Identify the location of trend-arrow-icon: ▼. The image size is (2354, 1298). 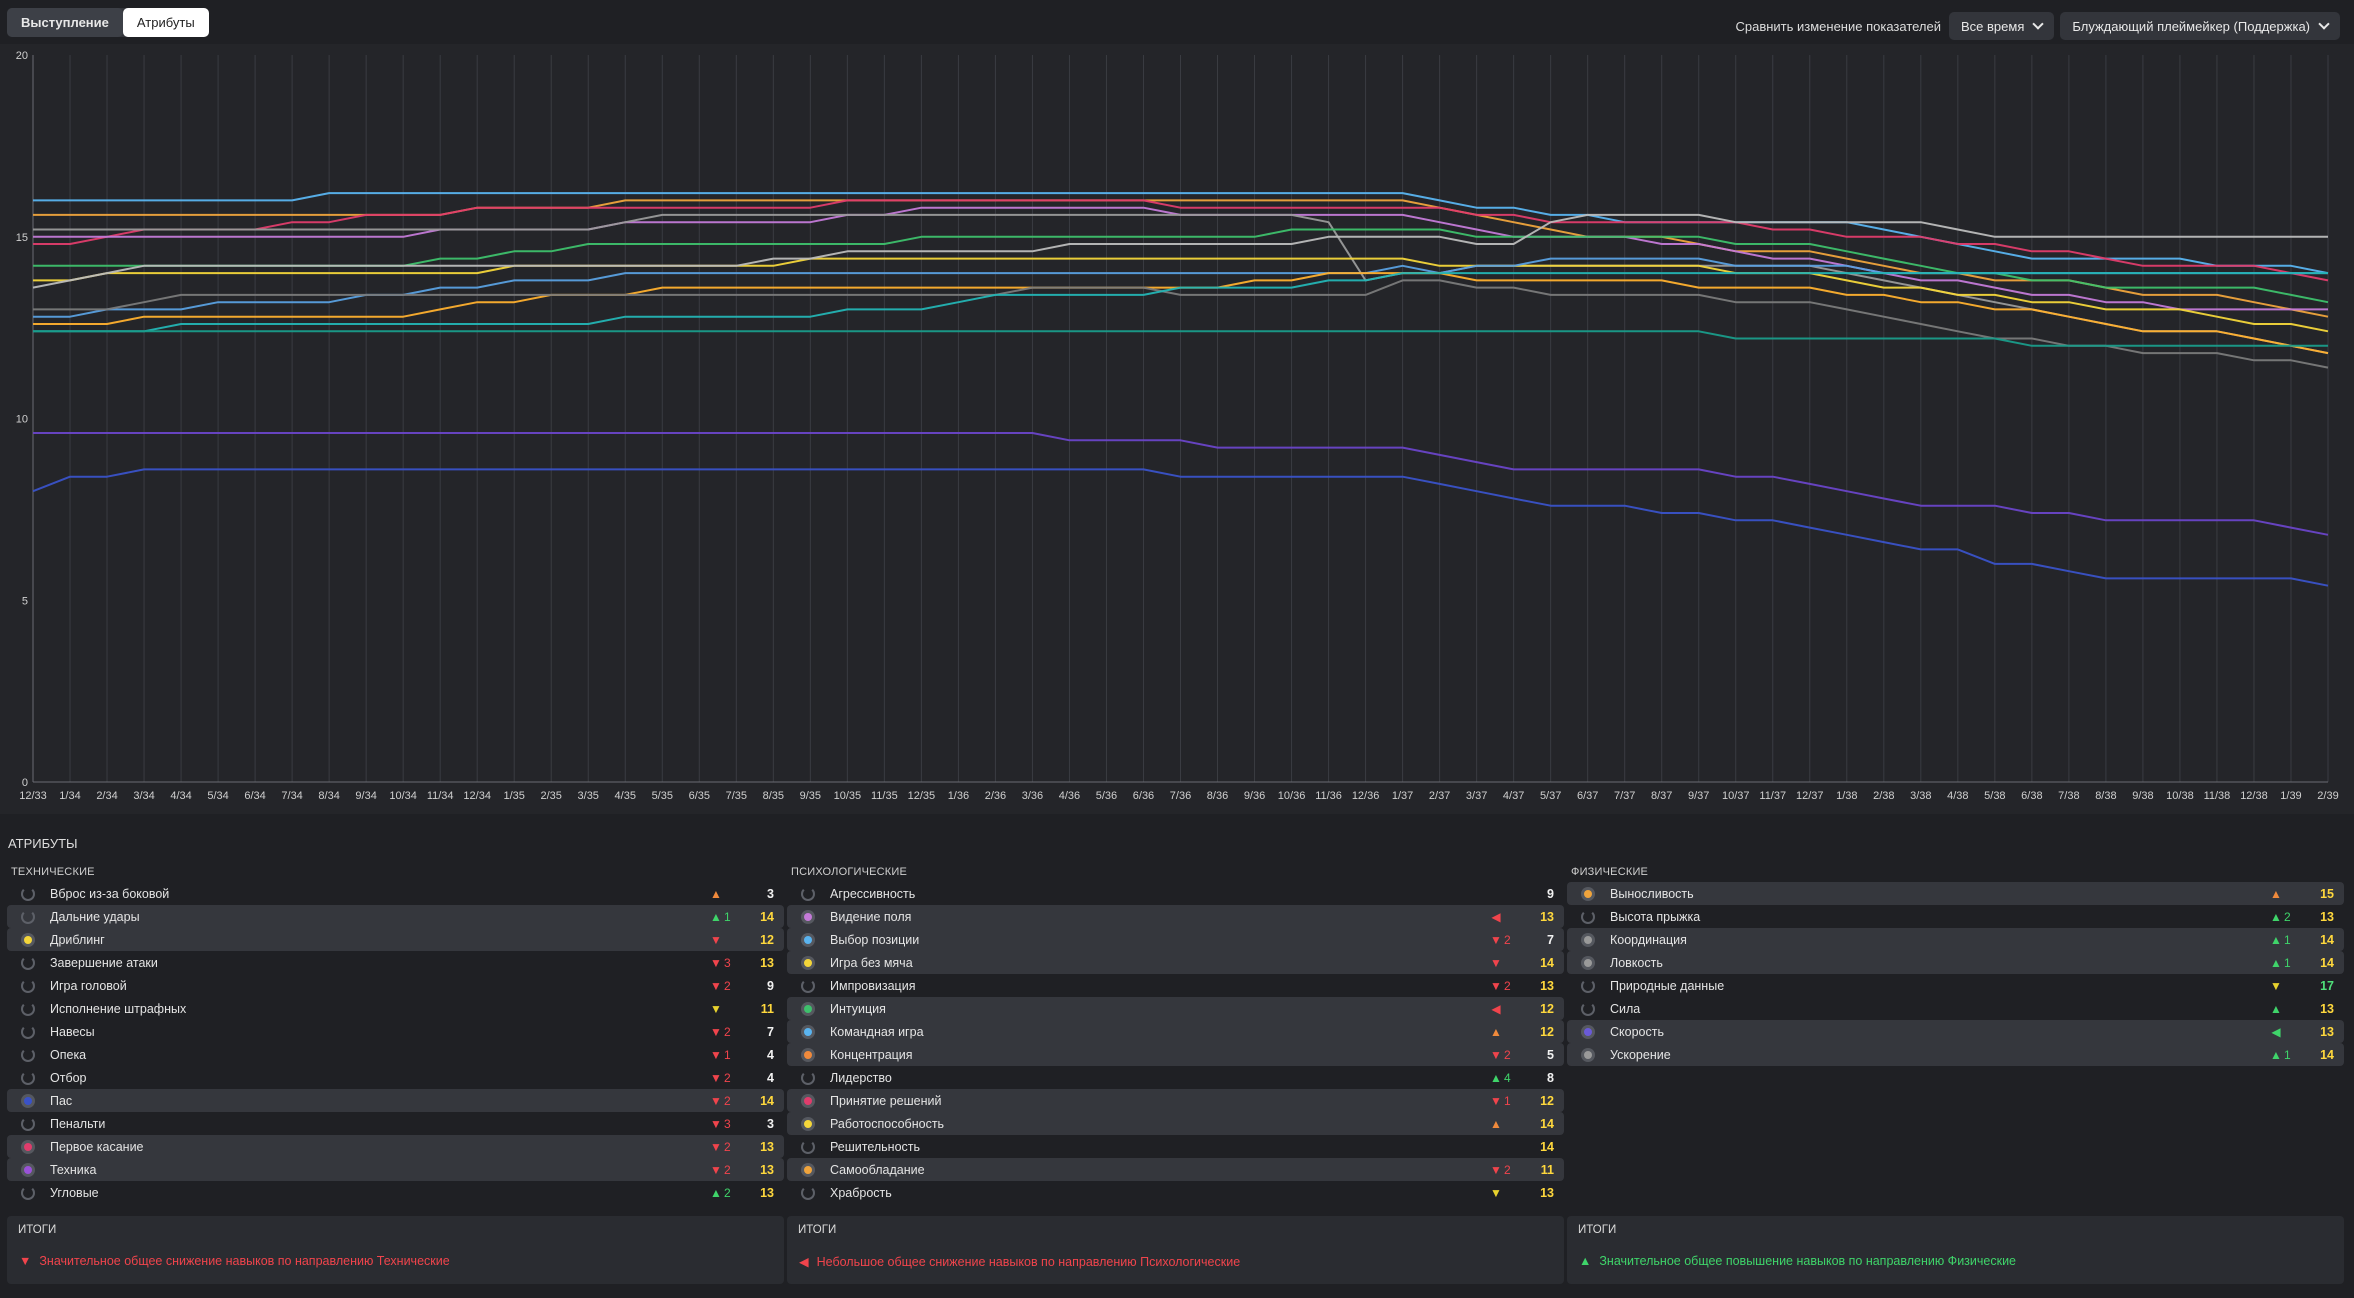
(716, 1123).